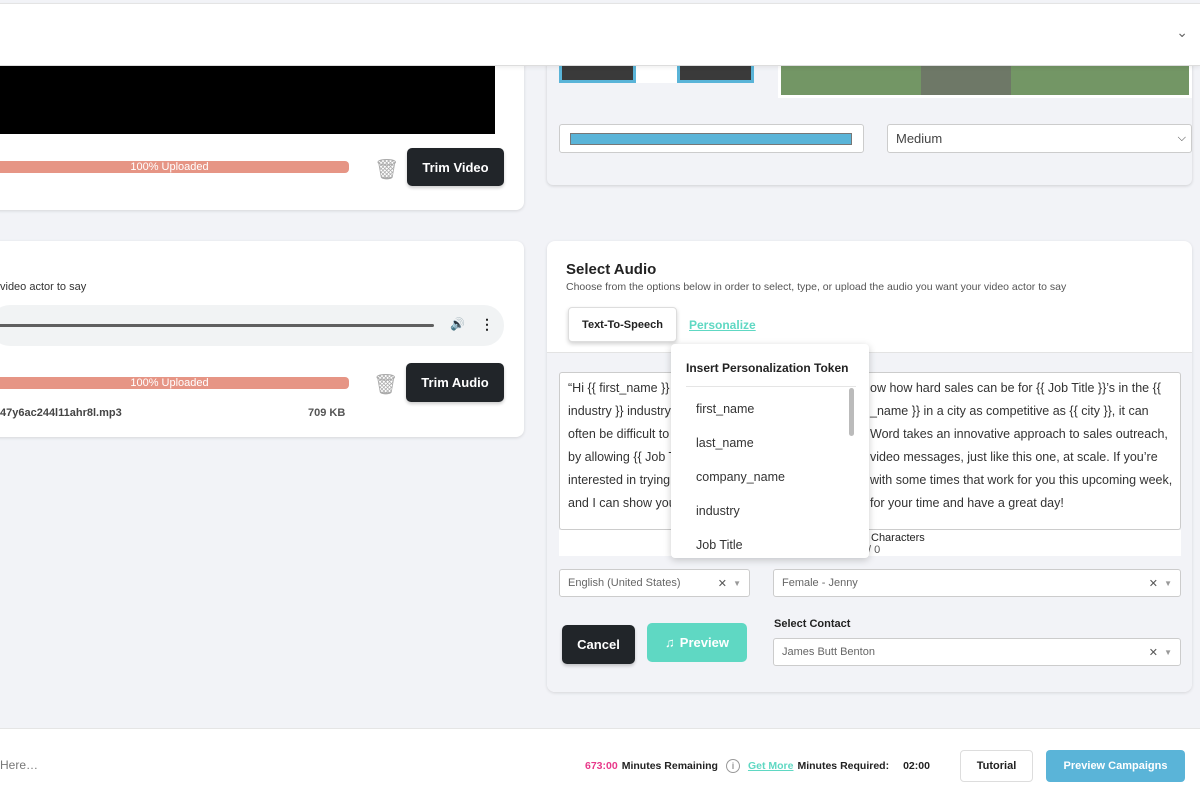 The height and width of the screenshot is (800, 1200). Describe the element at coordinates (719, 545) in the screenshot. I see `token-item: Job Title` at that location.